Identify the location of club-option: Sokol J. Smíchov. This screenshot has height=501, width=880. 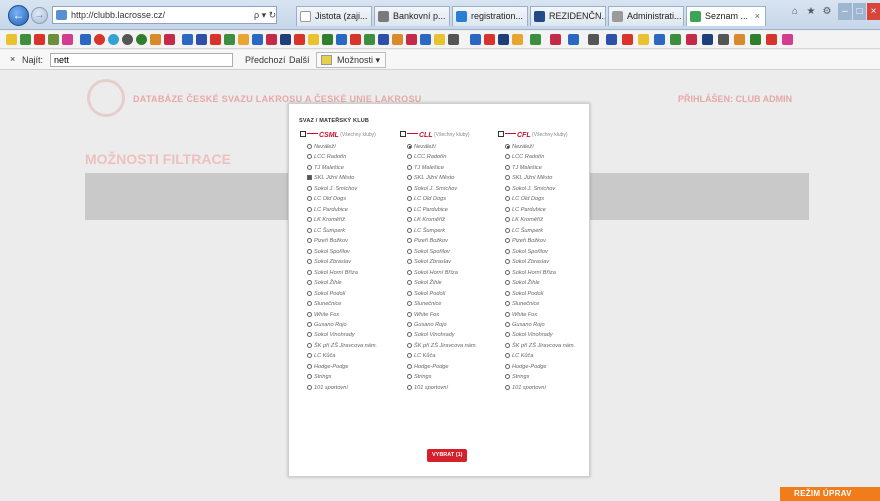
(450, 189).